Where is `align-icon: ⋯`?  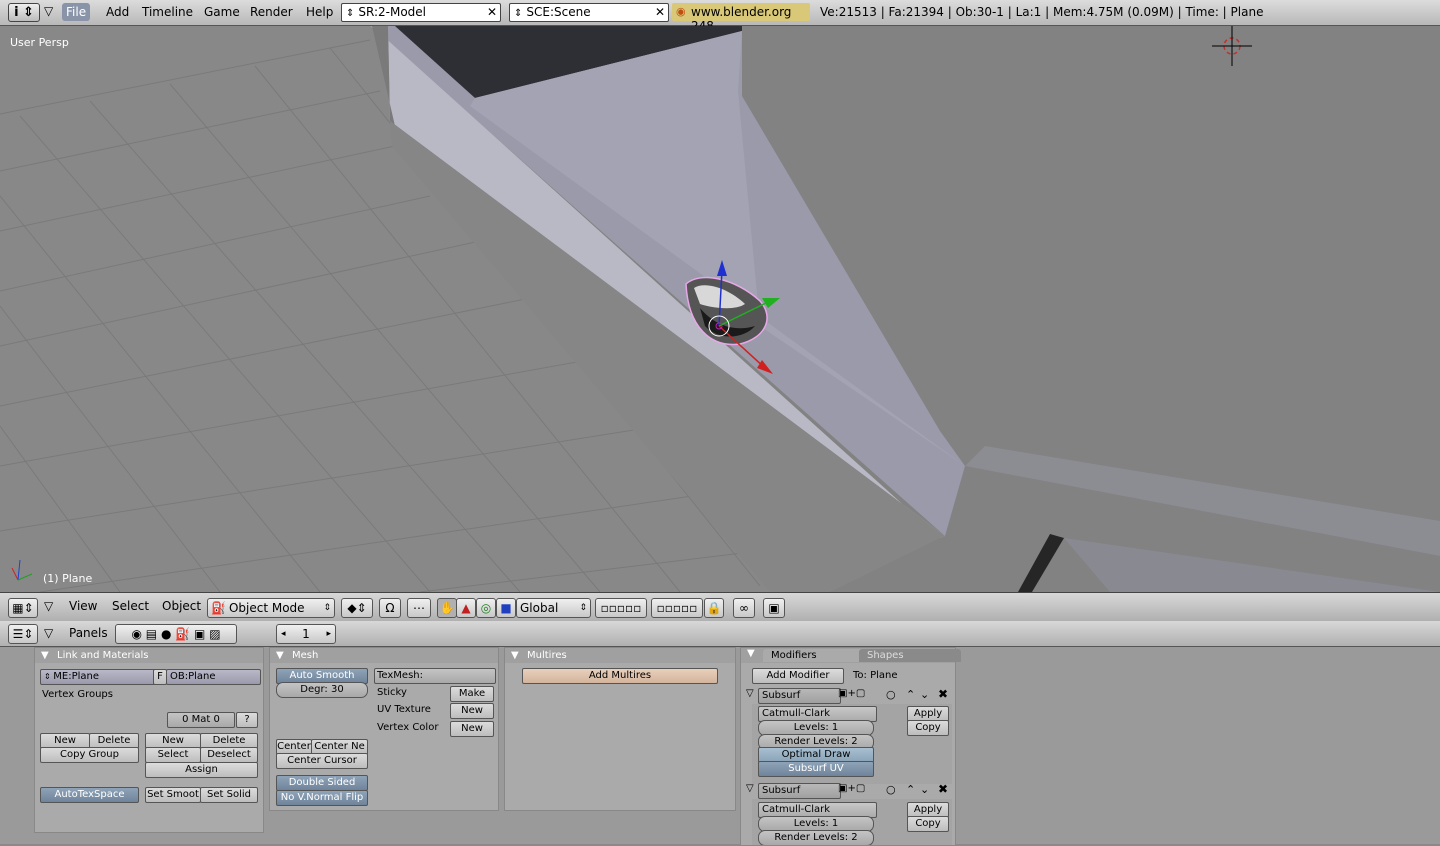 align-icon: ⋯ is located at coordinates (419, 608).